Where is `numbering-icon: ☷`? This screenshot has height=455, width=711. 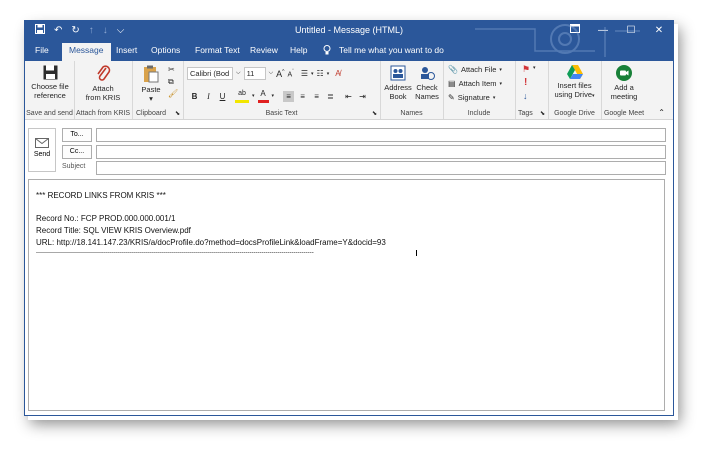 numbering-icon: ☷ is located at coordinates (320, 73).